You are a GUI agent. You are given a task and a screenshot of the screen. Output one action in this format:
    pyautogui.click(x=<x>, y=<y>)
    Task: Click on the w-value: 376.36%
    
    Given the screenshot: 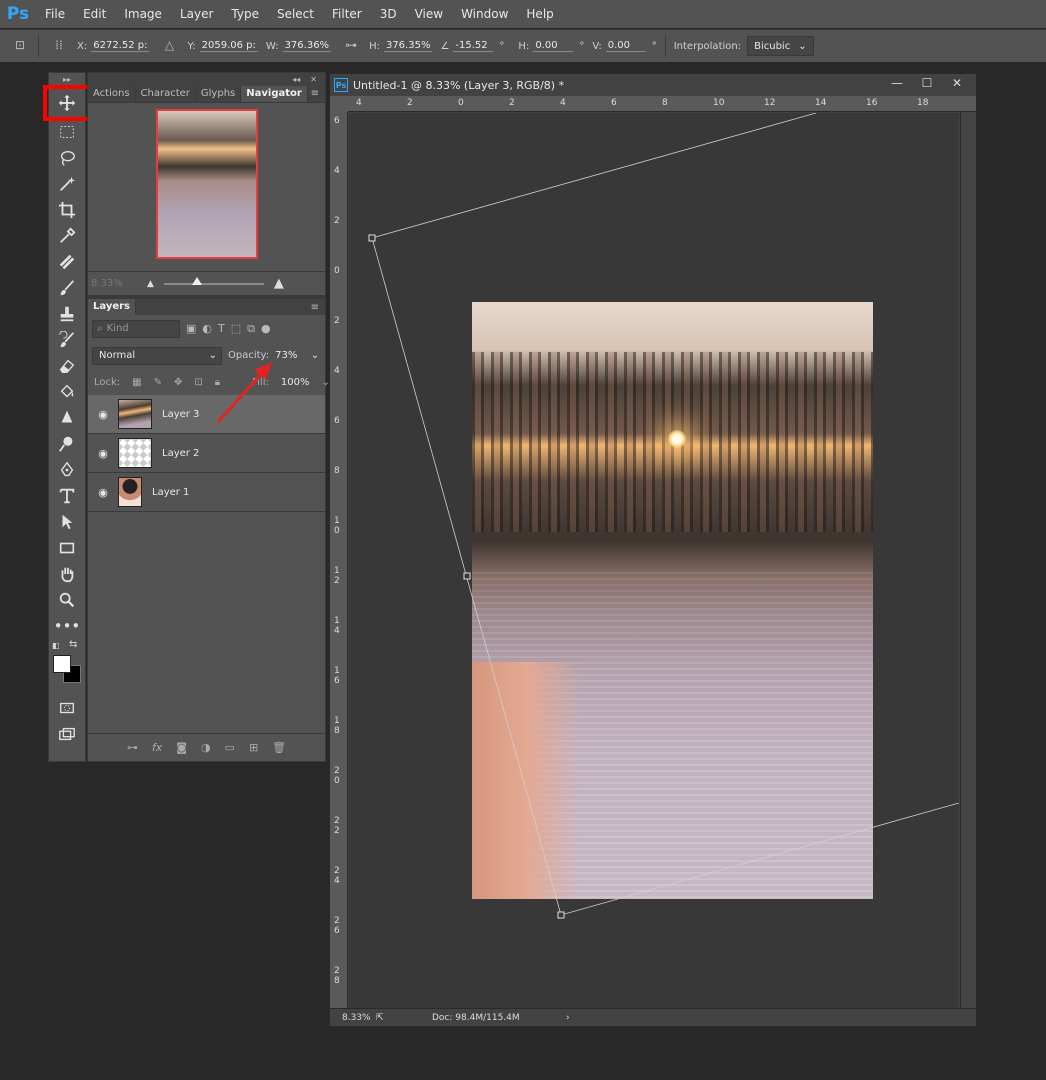 What is the action you would take?
    pyautogui.click(x=307, y=46)
    